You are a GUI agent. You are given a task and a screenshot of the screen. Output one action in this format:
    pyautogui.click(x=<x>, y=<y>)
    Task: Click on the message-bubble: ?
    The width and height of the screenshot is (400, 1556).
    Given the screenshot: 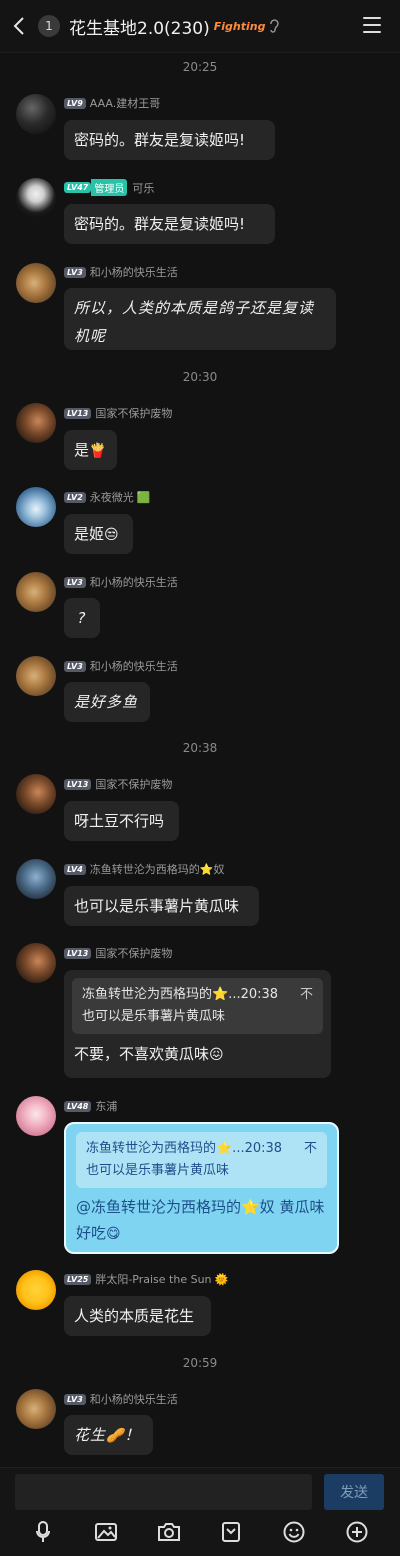 What is the action you would take?
    pyautogui.click(x=82, y=618)
    